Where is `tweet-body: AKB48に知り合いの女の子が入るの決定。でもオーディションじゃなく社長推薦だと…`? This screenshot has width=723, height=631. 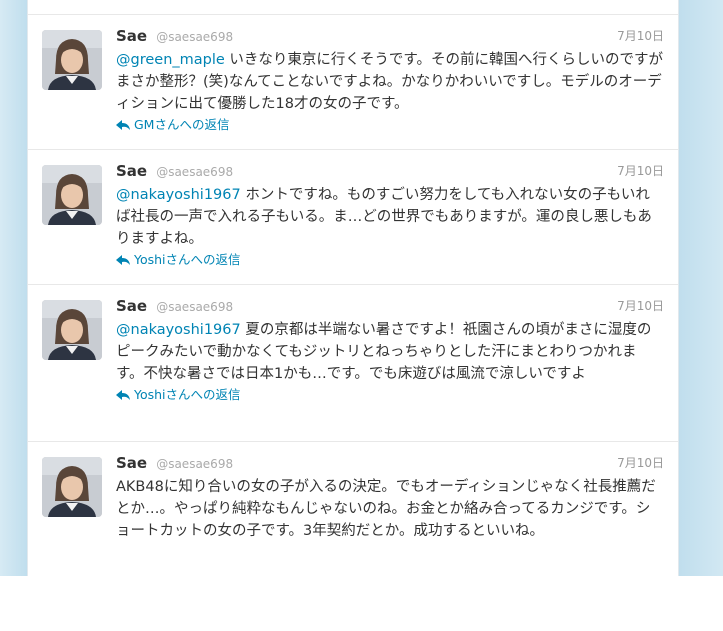
tweet-body: AKB48に知り合いの女の子が入るの決定。でもオーディションじゃなく社長推薦だと… is located at coordinates (386, 509).